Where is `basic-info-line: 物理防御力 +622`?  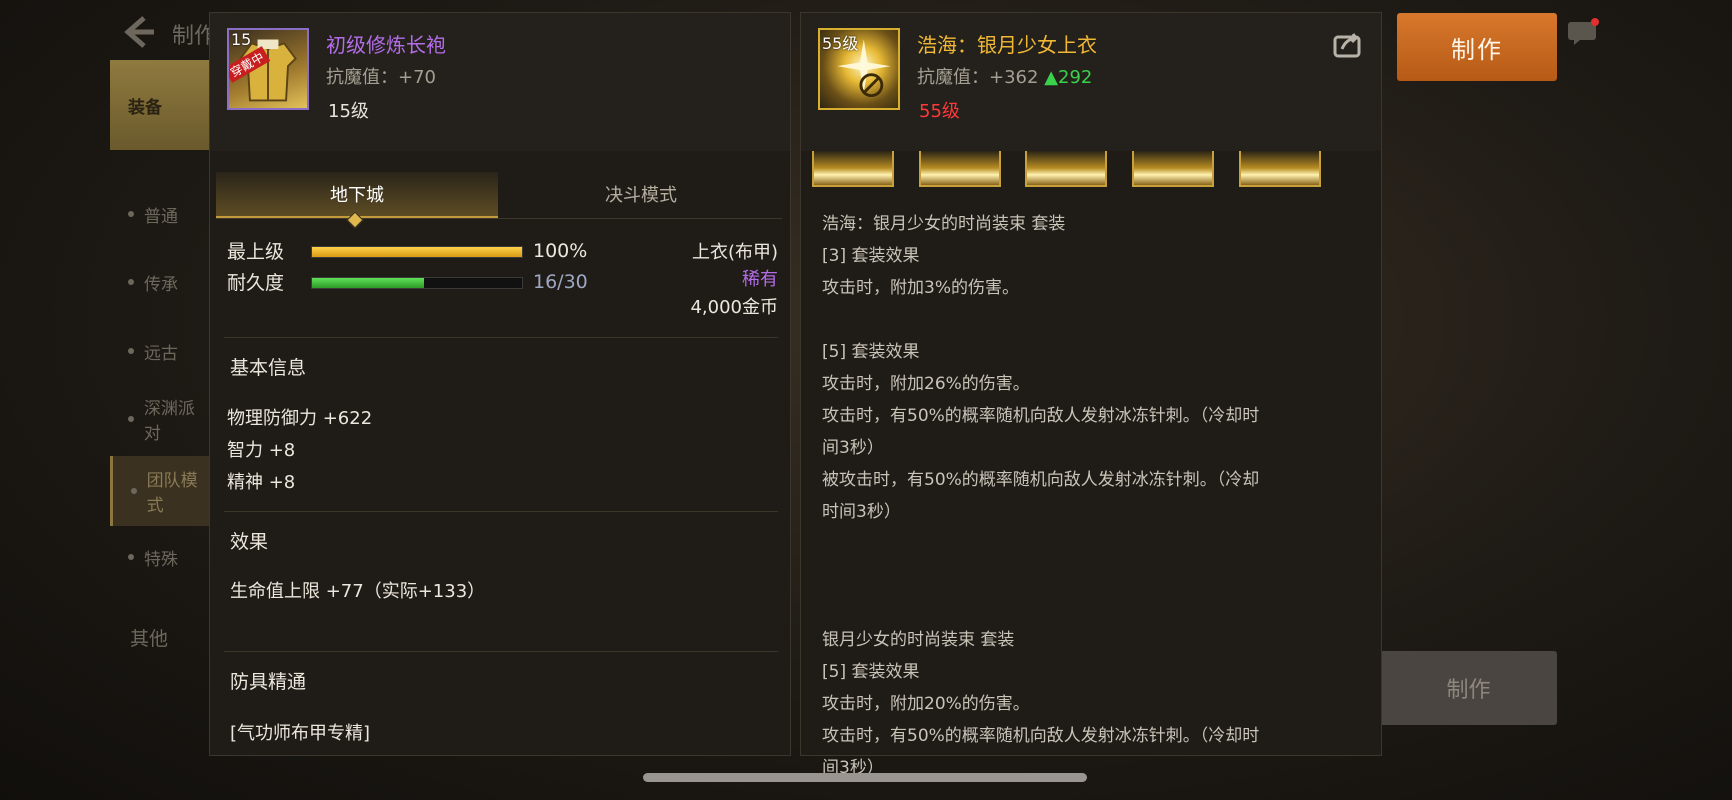
basic-info-line: 物理防御力 +622 is located at coordinates (300, 418).